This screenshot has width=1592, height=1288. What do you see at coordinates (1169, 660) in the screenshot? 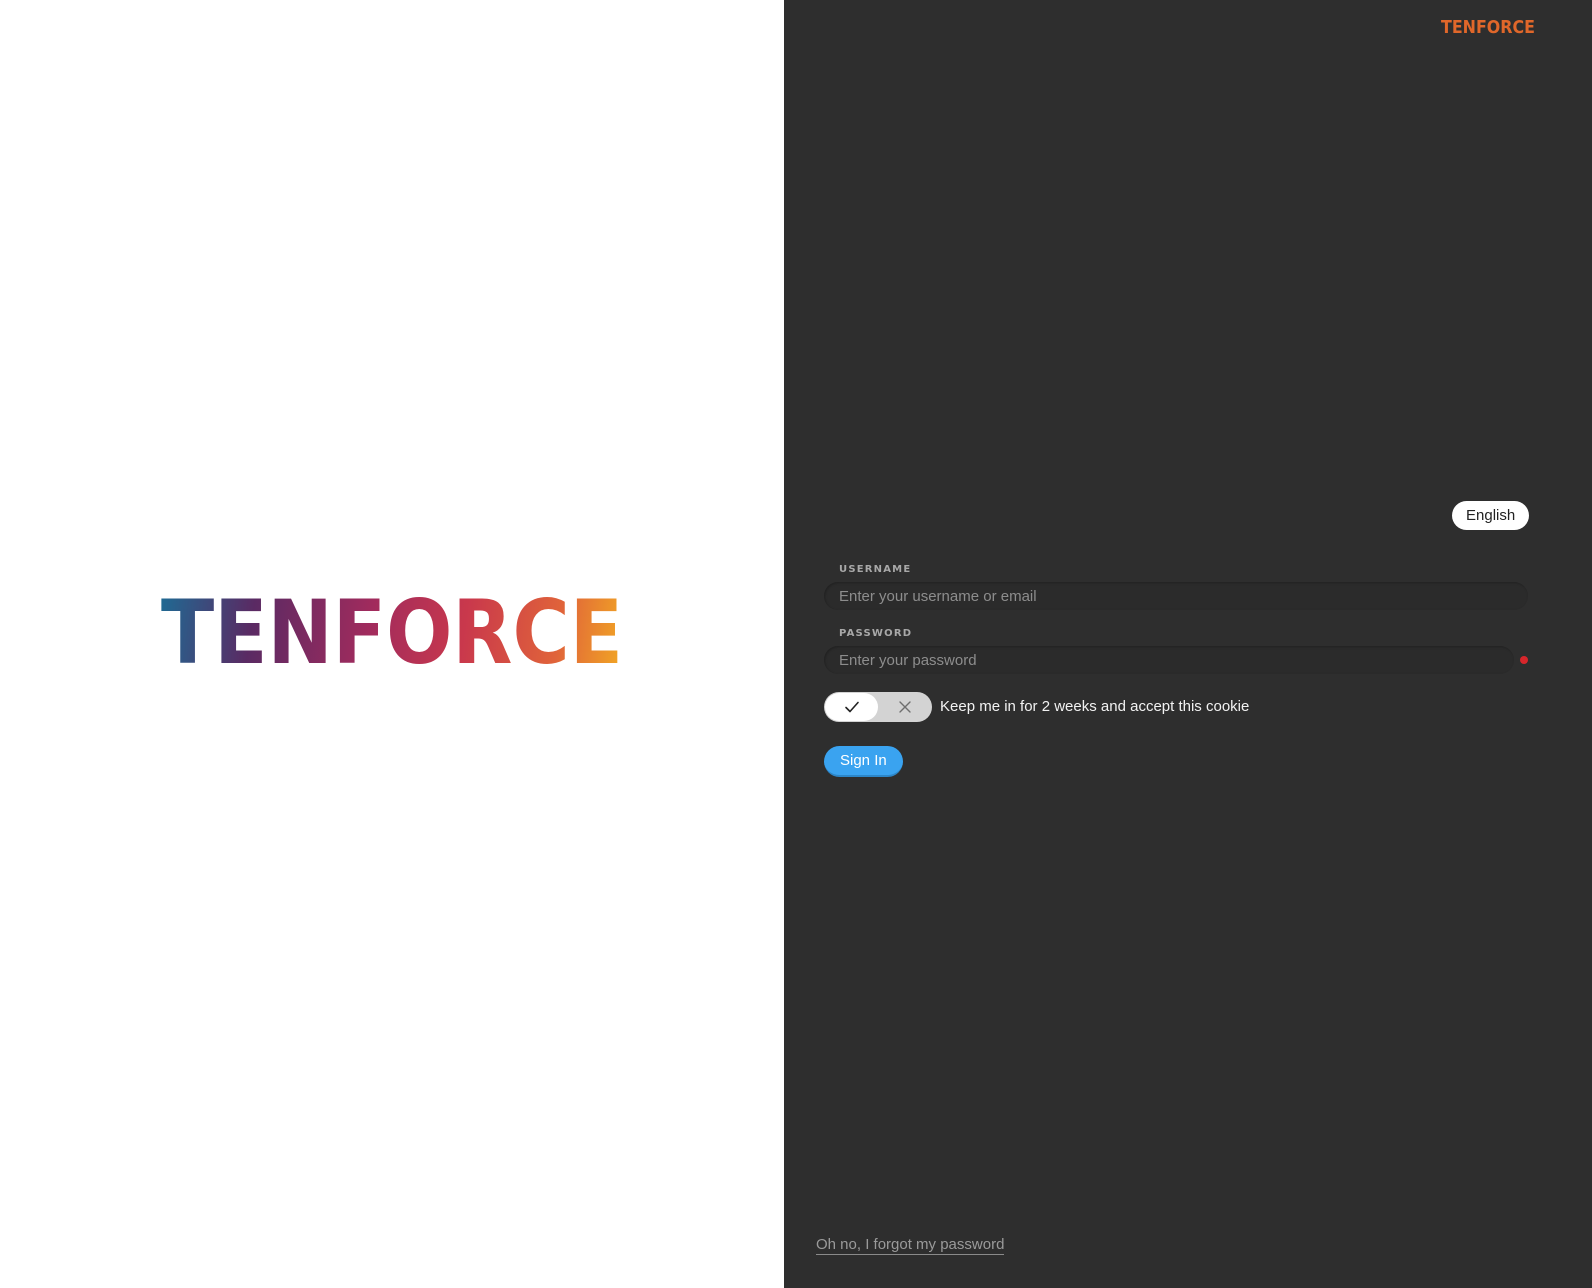
I see `password-input` at bounding box center [1169, 660].